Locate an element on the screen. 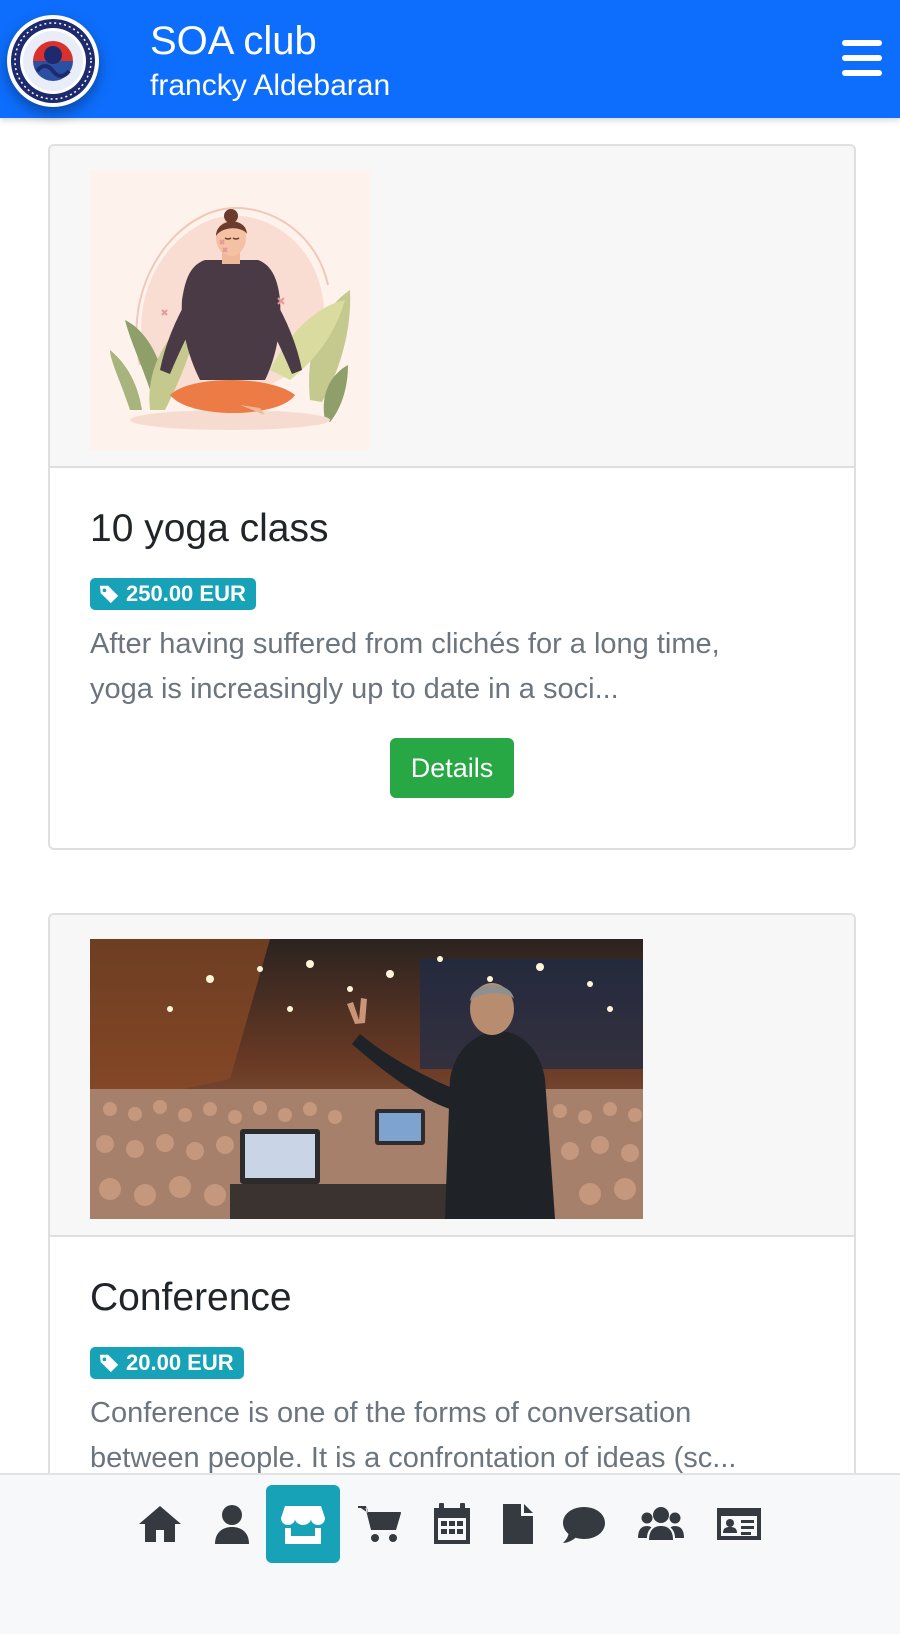 Image resolution: width=900 pixels, height=1634 pixels. nav-id-card-icon is located at coordinates (739, 1524).